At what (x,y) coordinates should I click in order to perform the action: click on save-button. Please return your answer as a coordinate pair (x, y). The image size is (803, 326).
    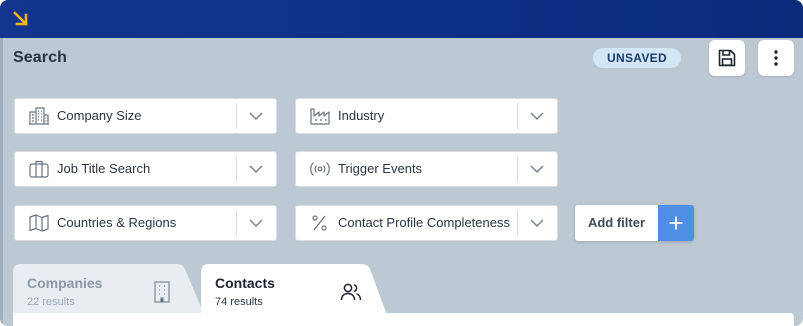
    Looking at the image, I should click on (727, 58).